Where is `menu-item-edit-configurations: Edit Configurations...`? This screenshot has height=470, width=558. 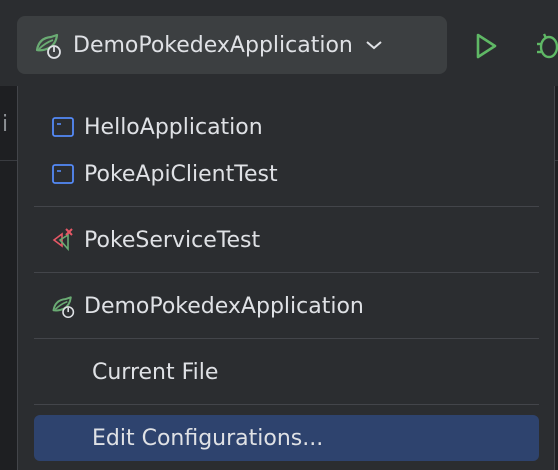 menu-item-edit-configurations: Edit Configurations... is located at coordinates (286, 438).